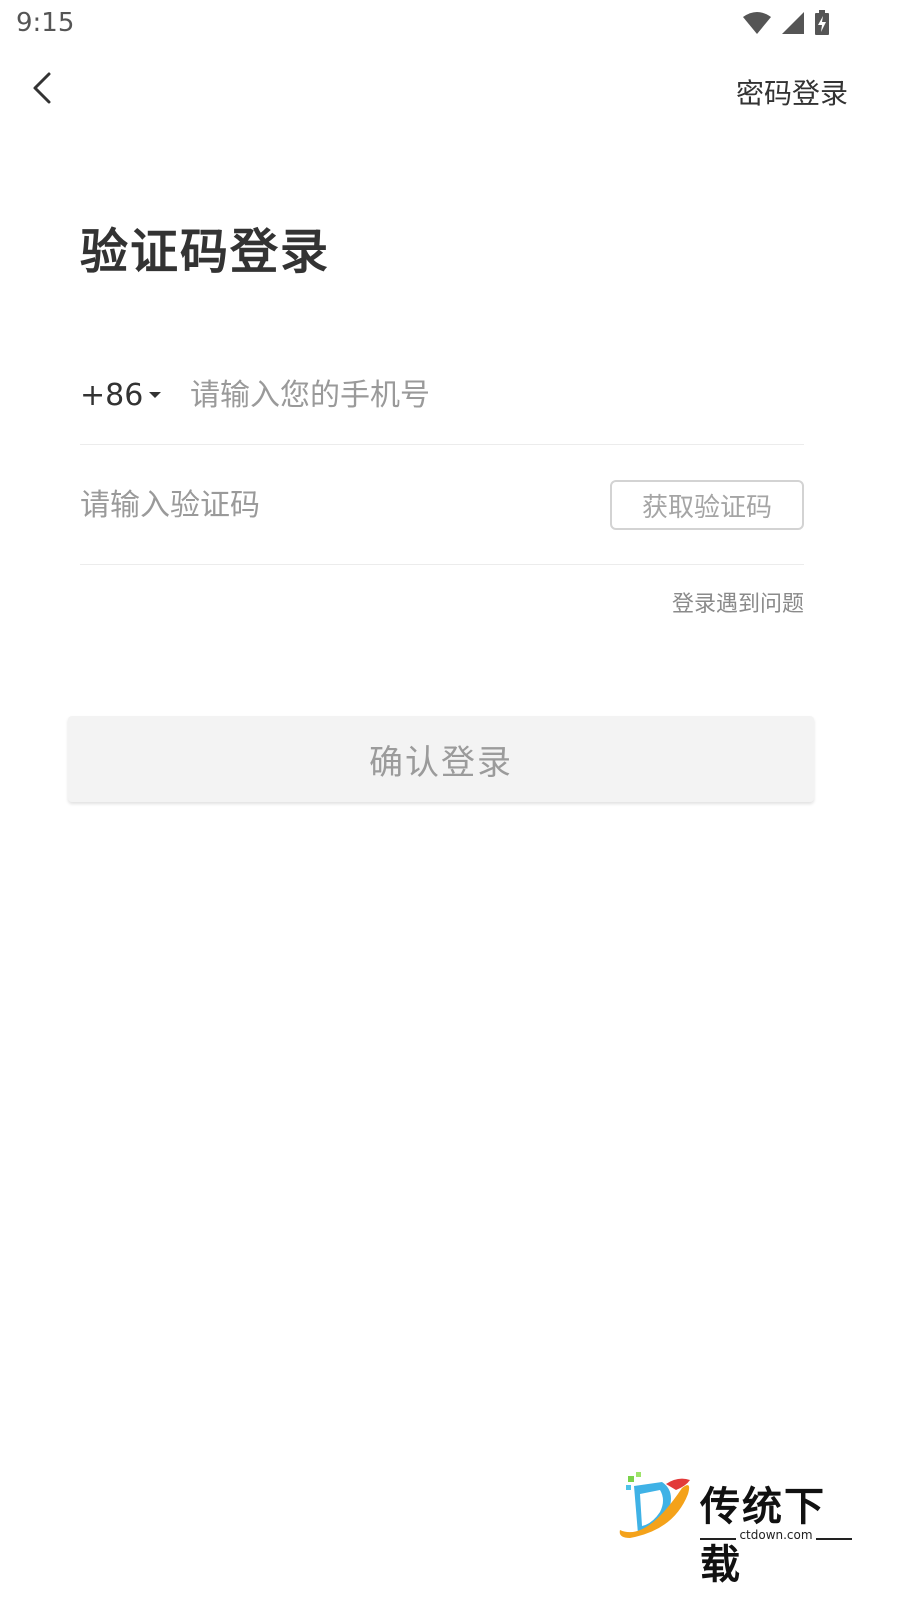 This screenshot has height=1600, width=900. What do you see at coordinates (45, 23) in the screenshot?
I see `status-time: 9:15` at bounding box center [45, 23].